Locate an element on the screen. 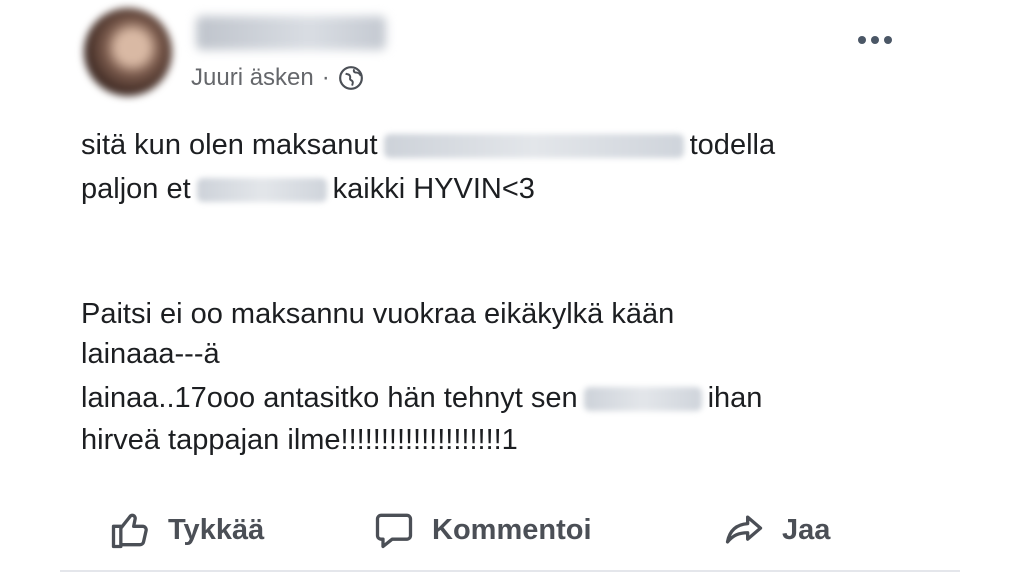 The height and width of the screenshot is (576, 1024). share-arrow-icon is located at coordinates (744, 529).